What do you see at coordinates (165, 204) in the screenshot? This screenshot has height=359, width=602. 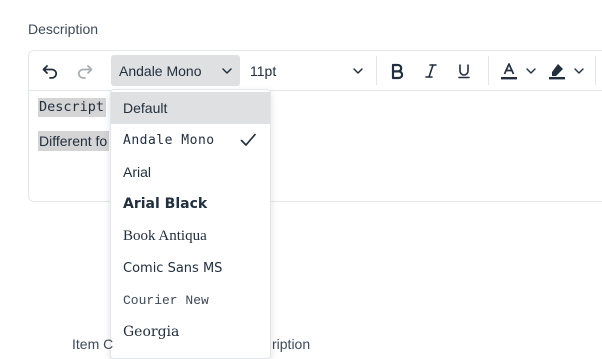 I see `font-option-label: Arial Black` at bounding box center [165, 204].